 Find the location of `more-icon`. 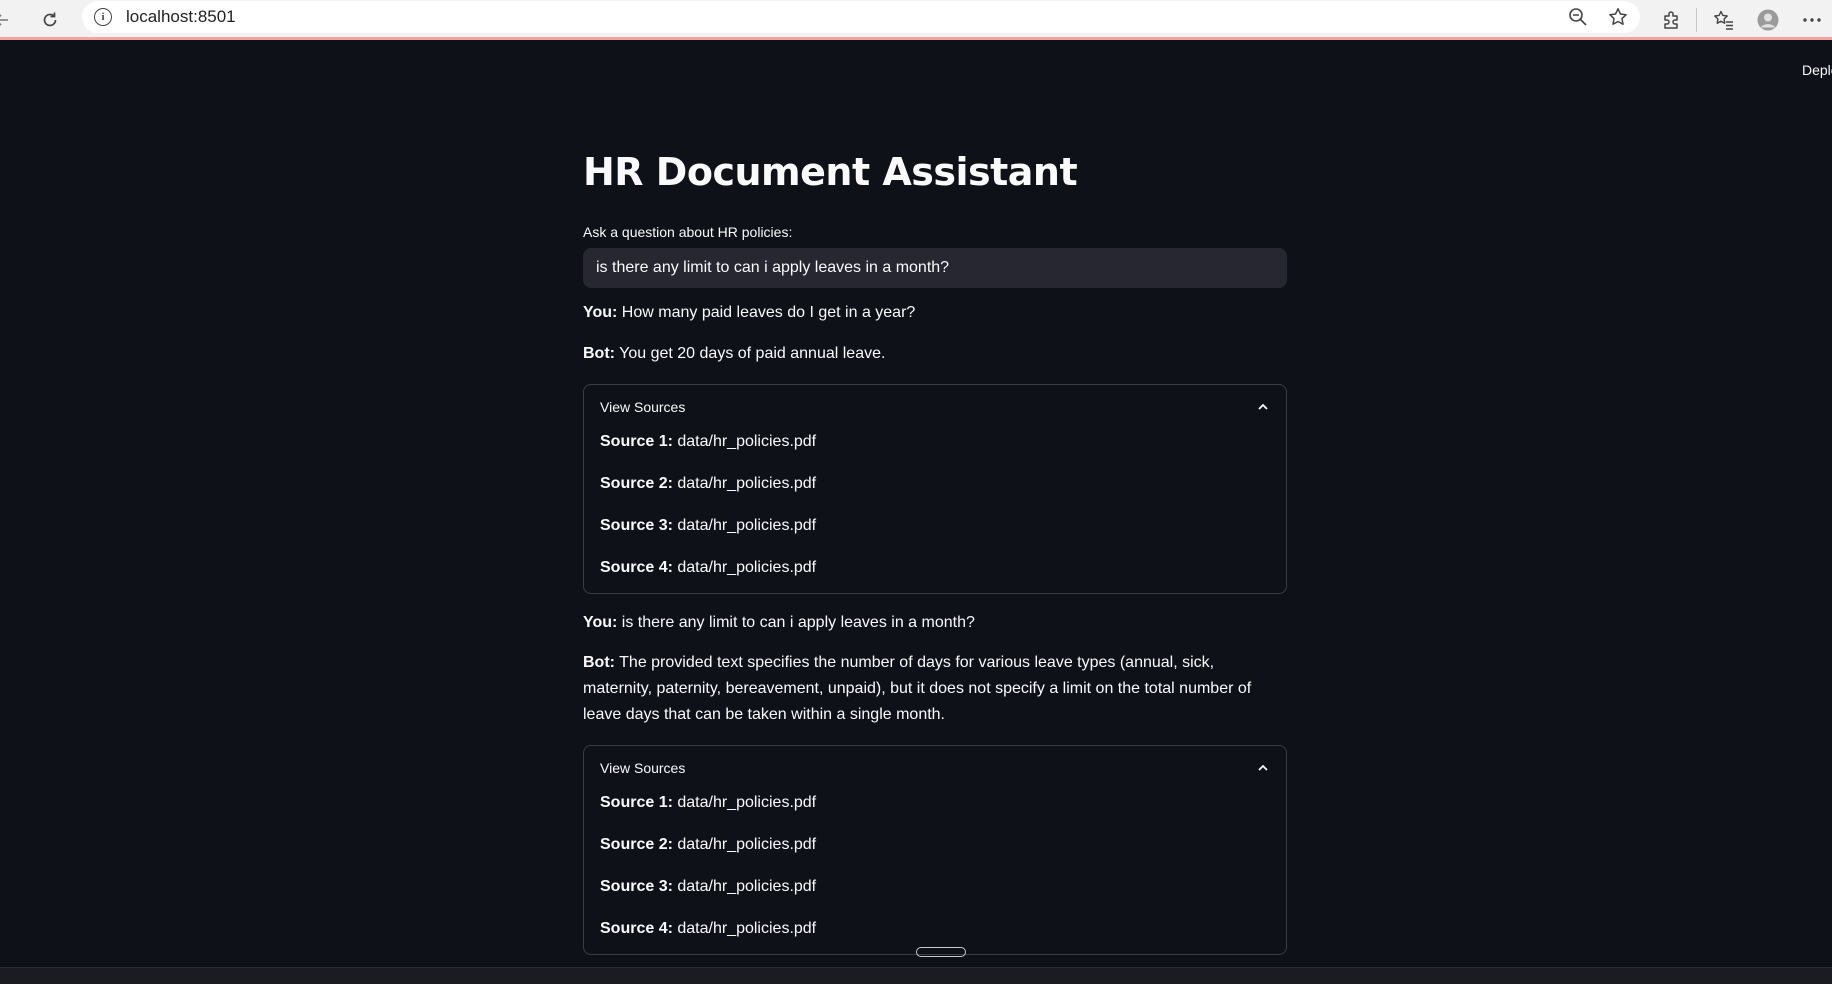

more-icon is located at coordinates (1812, 20).